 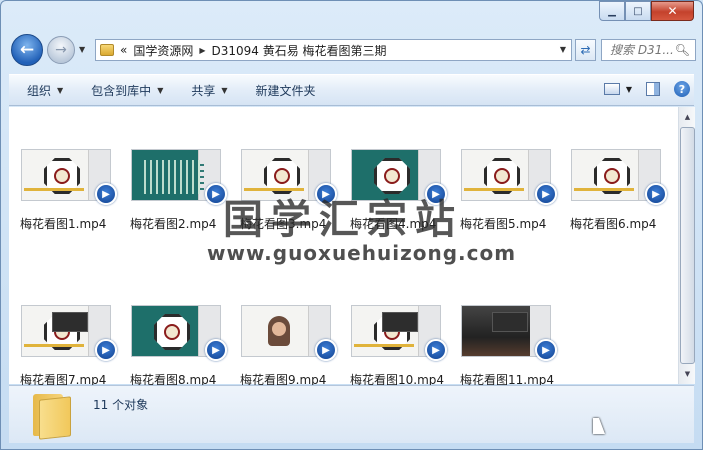 I want to click on breadcrumb-overflow: «, so click(x=123, y=50).